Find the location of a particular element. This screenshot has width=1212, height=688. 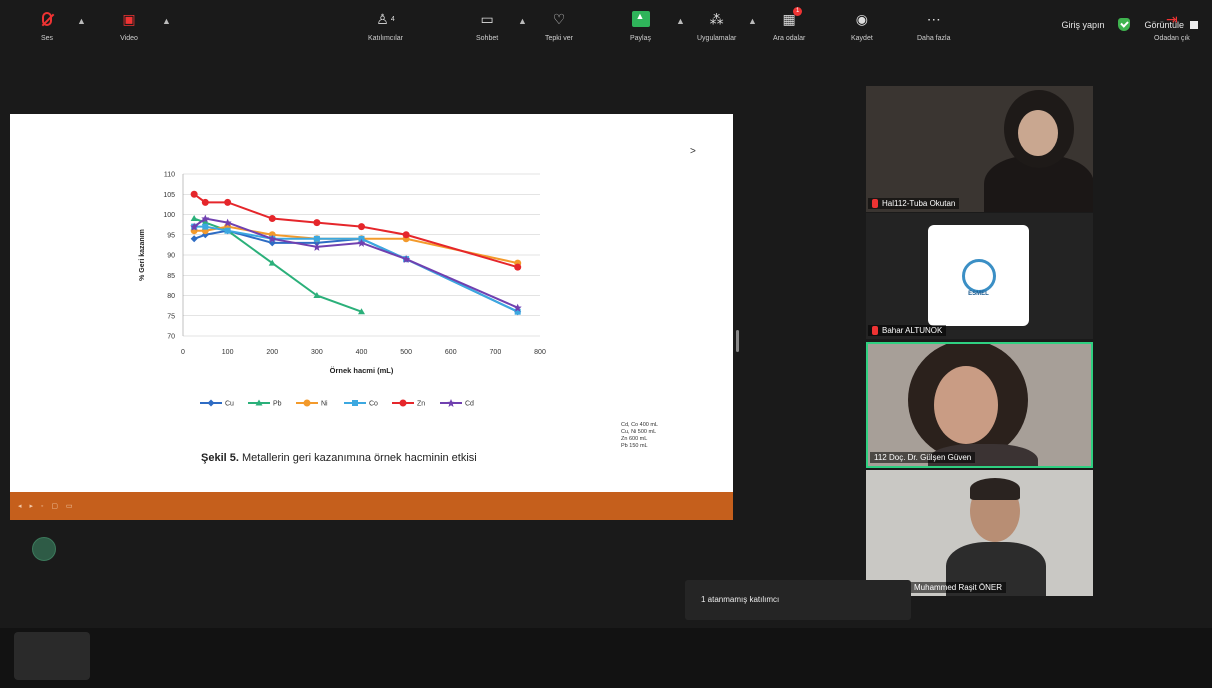

react-button: ♡ Tepki ver is located at coordinates (559, 26).